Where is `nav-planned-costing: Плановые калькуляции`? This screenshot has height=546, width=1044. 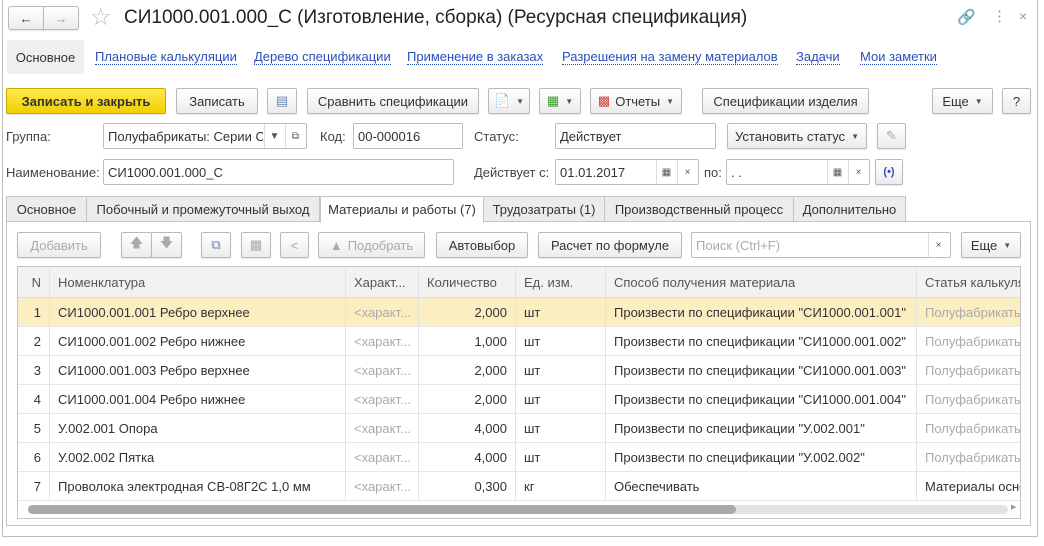 nav-planned-costing: Плановые калькуляции is located at coordinates (166, 57).